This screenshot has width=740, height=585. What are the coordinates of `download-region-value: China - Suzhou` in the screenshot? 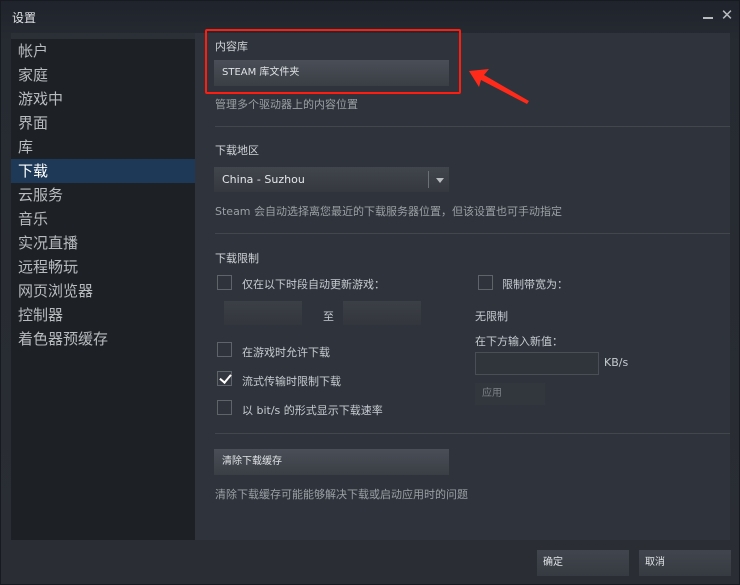 It's located at (263, 179).